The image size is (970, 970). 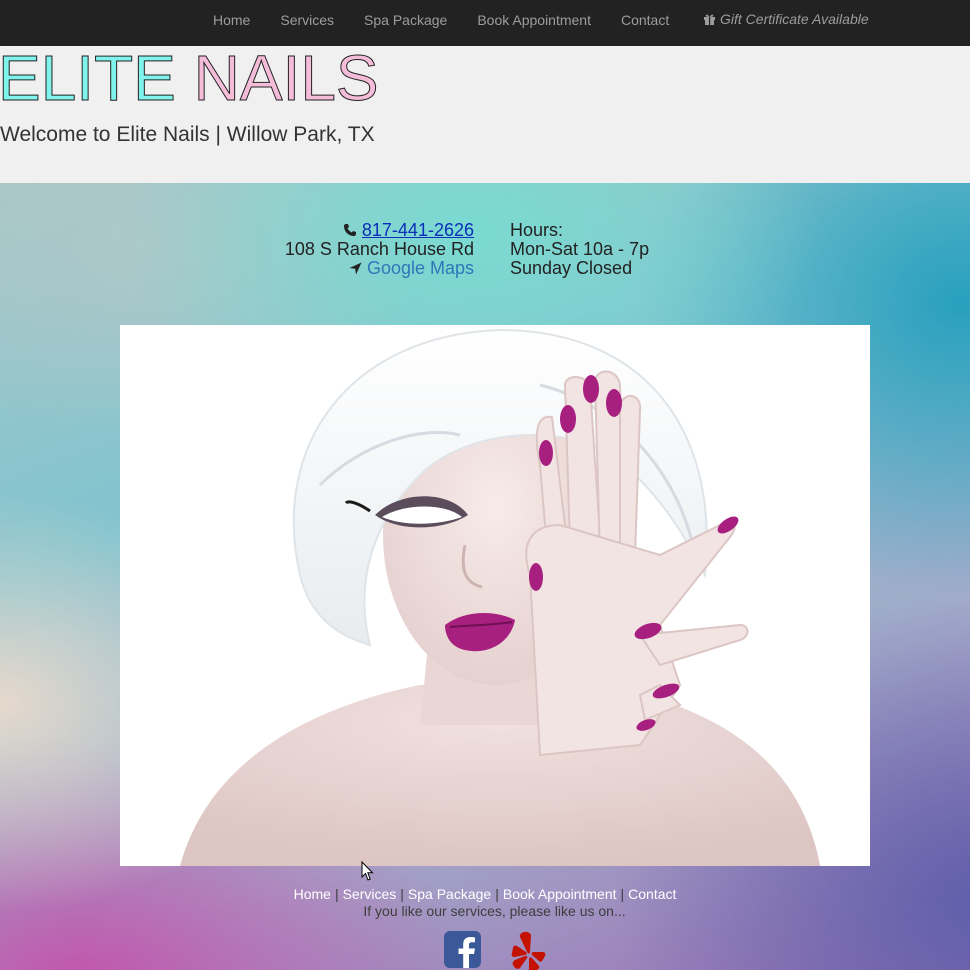 What do you see at coordinates (794, 19) in the screenshot?
I see `gift-certificate-label: Gift Certificate Available` at bounding box center [794, 19].